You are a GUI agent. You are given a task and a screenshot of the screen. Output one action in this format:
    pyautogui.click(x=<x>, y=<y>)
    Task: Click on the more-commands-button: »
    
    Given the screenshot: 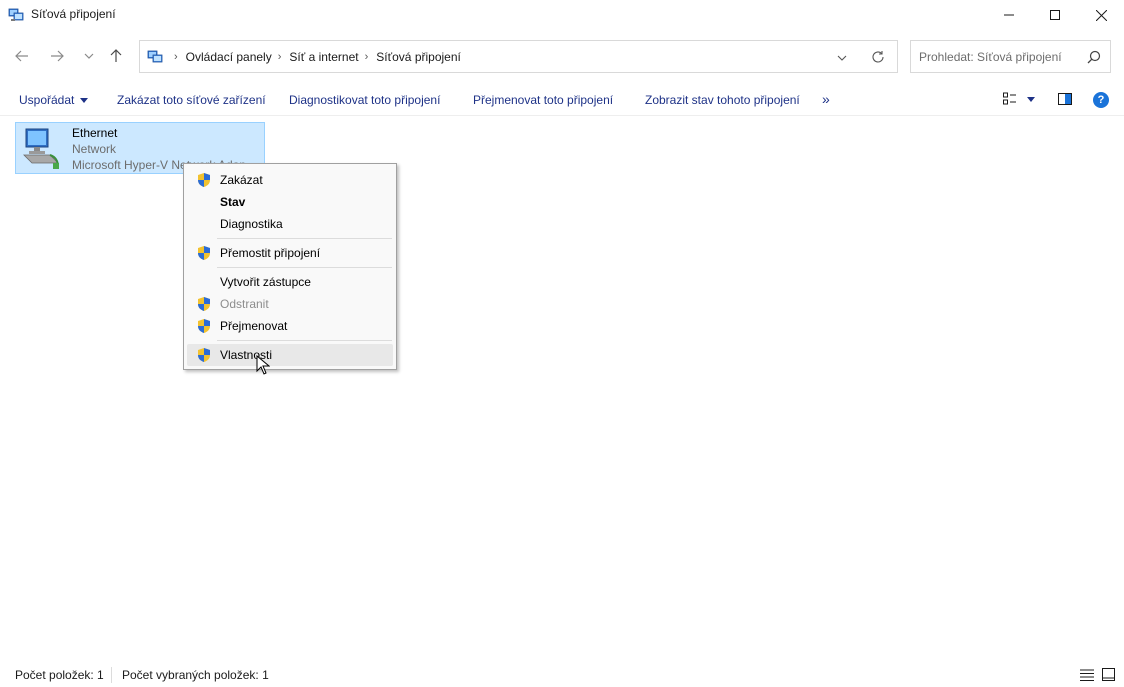 What is the action you would take?
    pyautogui.click(x=826, y=99)
    